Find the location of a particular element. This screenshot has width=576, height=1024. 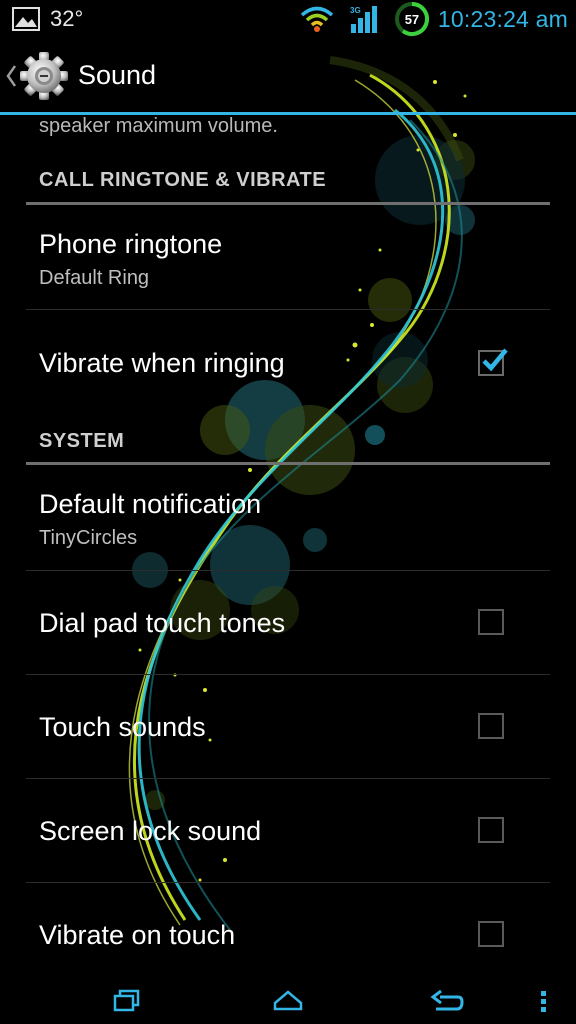

image-icon is located at coordinates (26, 19).